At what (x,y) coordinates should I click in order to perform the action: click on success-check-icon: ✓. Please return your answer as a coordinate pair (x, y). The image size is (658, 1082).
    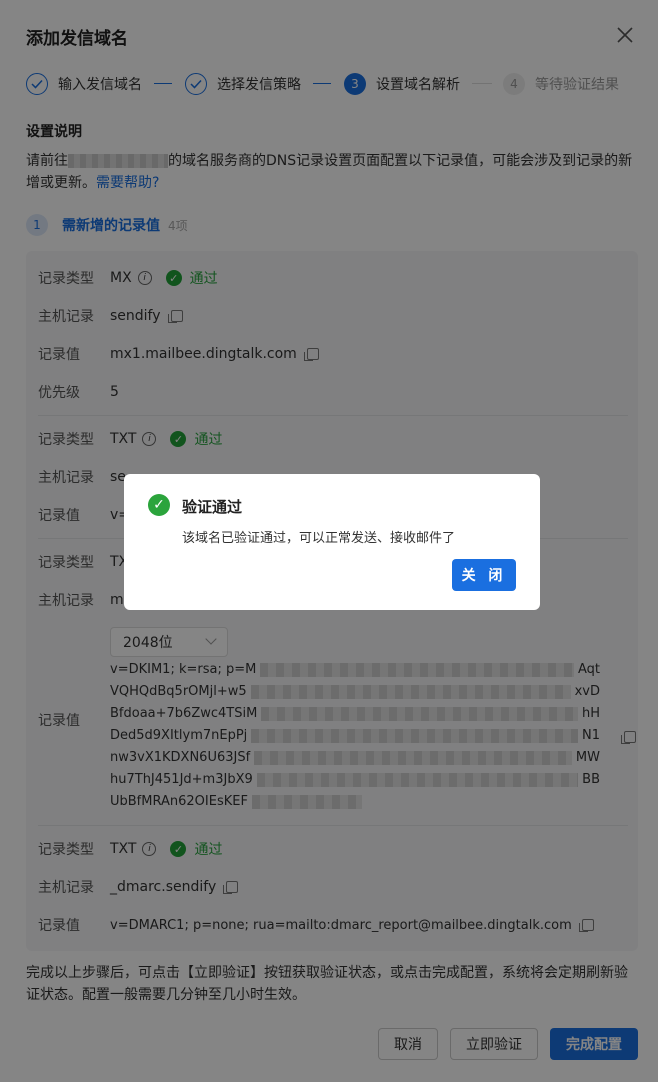
    Looking at the image, I should click on (159, 505).